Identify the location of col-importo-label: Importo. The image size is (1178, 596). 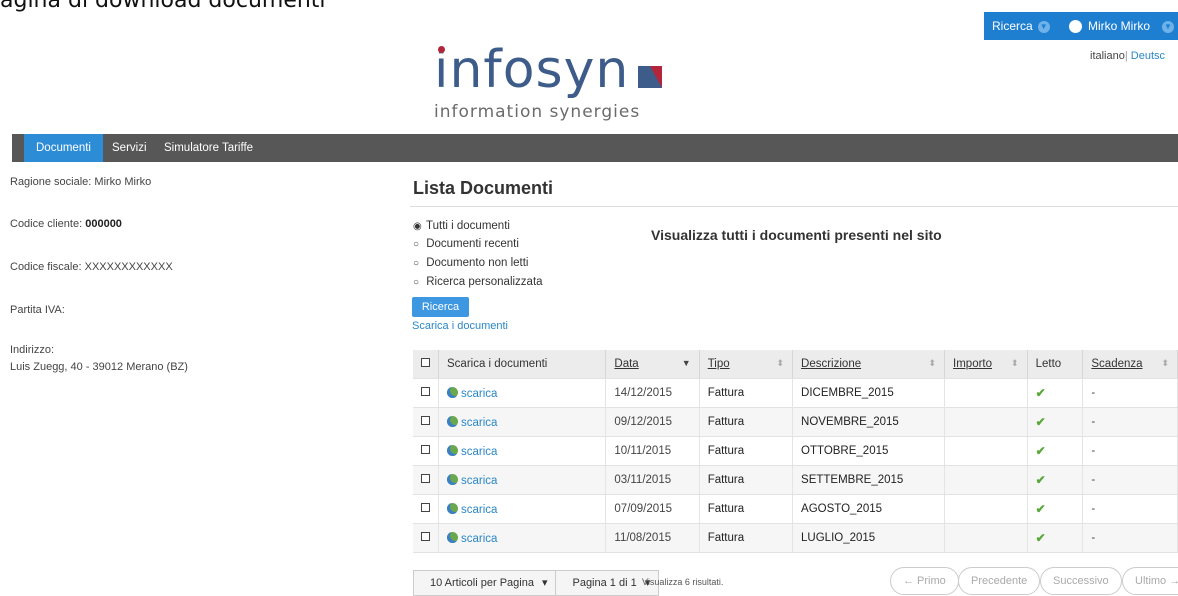
(972, 364).